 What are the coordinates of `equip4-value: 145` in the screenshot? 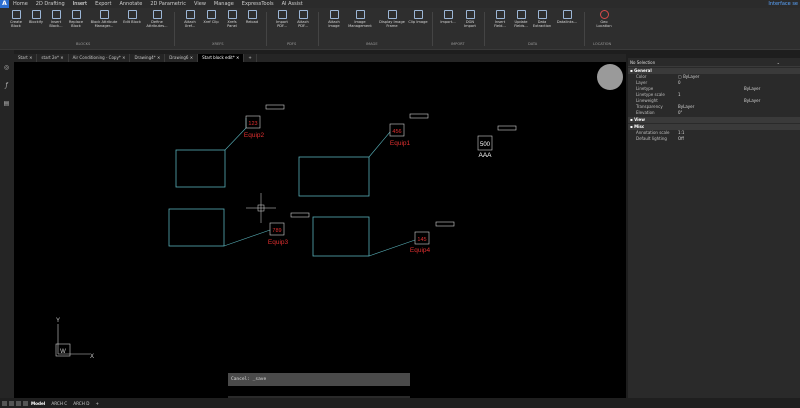 It's located at (421, 240).